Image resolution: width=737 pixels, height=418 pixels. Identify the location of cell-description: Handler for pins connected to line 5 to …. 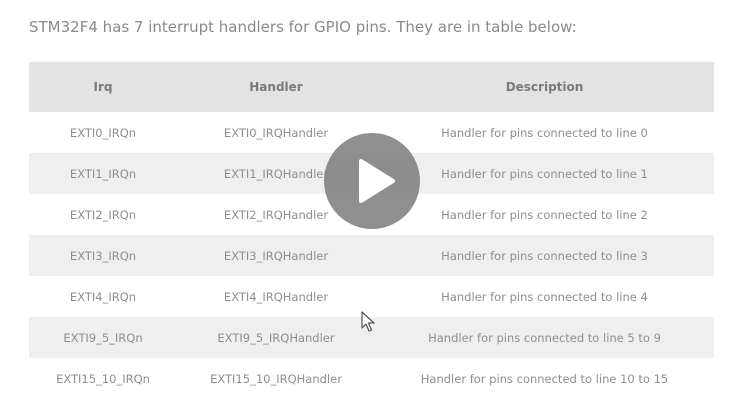
(544, 337).